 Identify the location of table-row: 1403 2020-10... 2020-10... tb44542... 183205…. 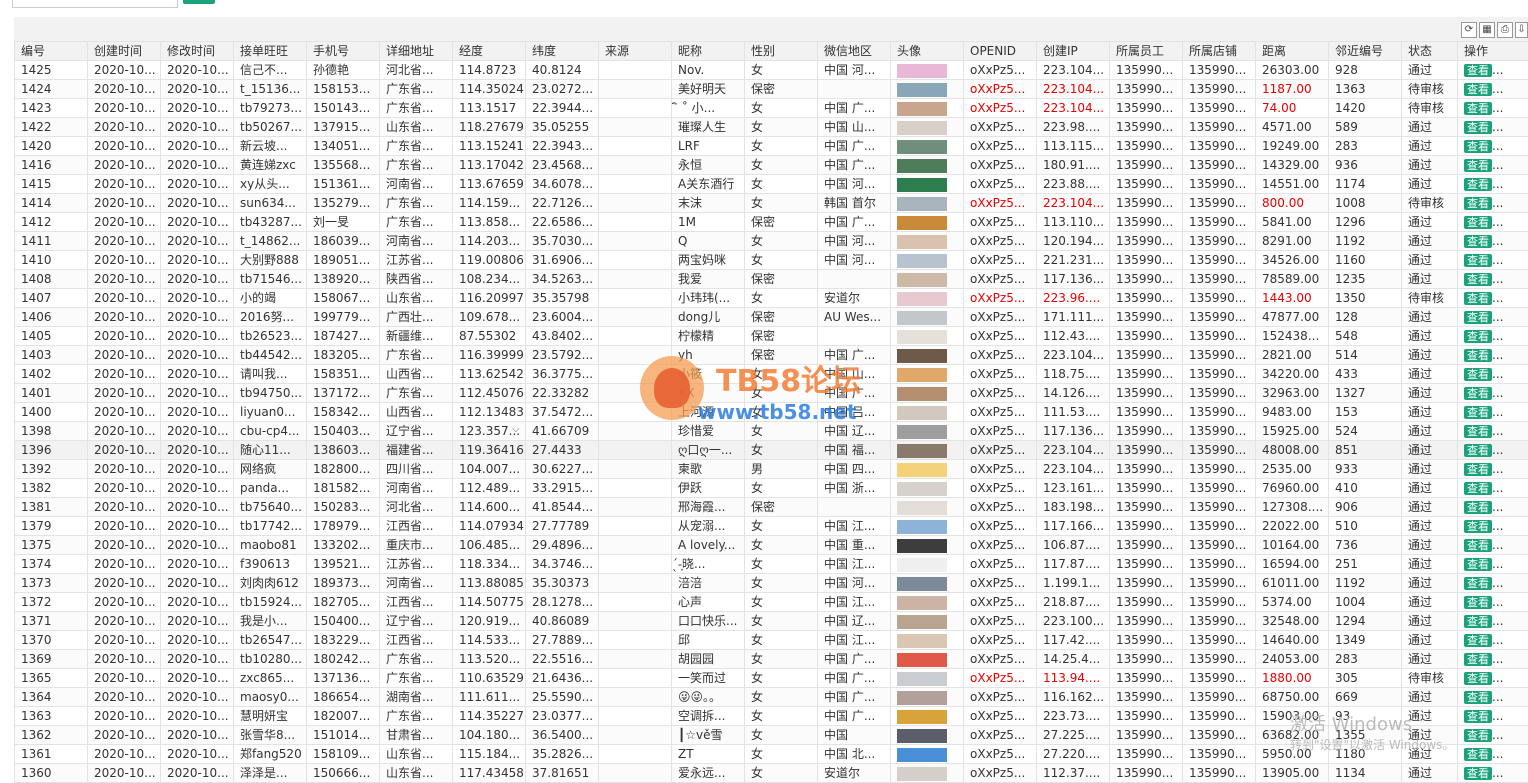
(771, 355).